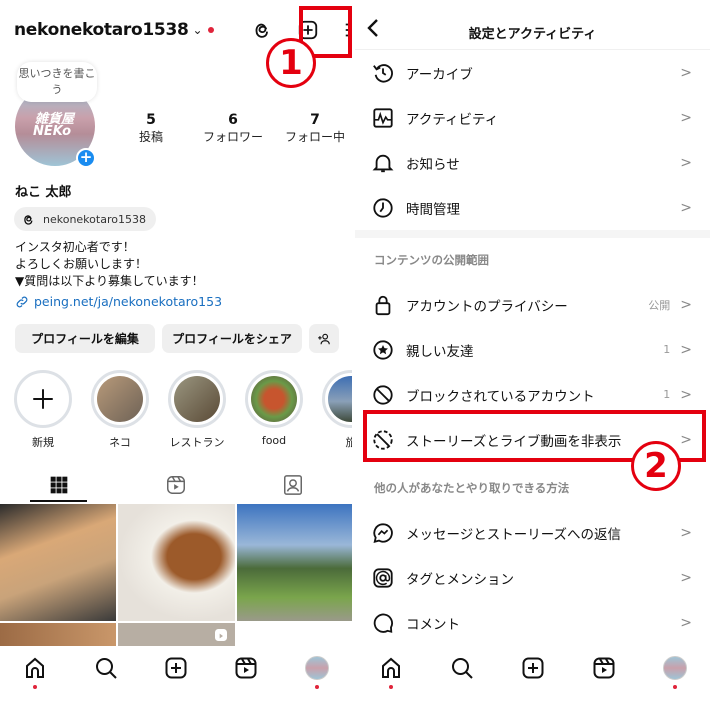 The image size is (710, 702). Describe the element at coordinates (431, 260) in the screenshot. I see `section-header: コンテンツの公開範囲` at that location.